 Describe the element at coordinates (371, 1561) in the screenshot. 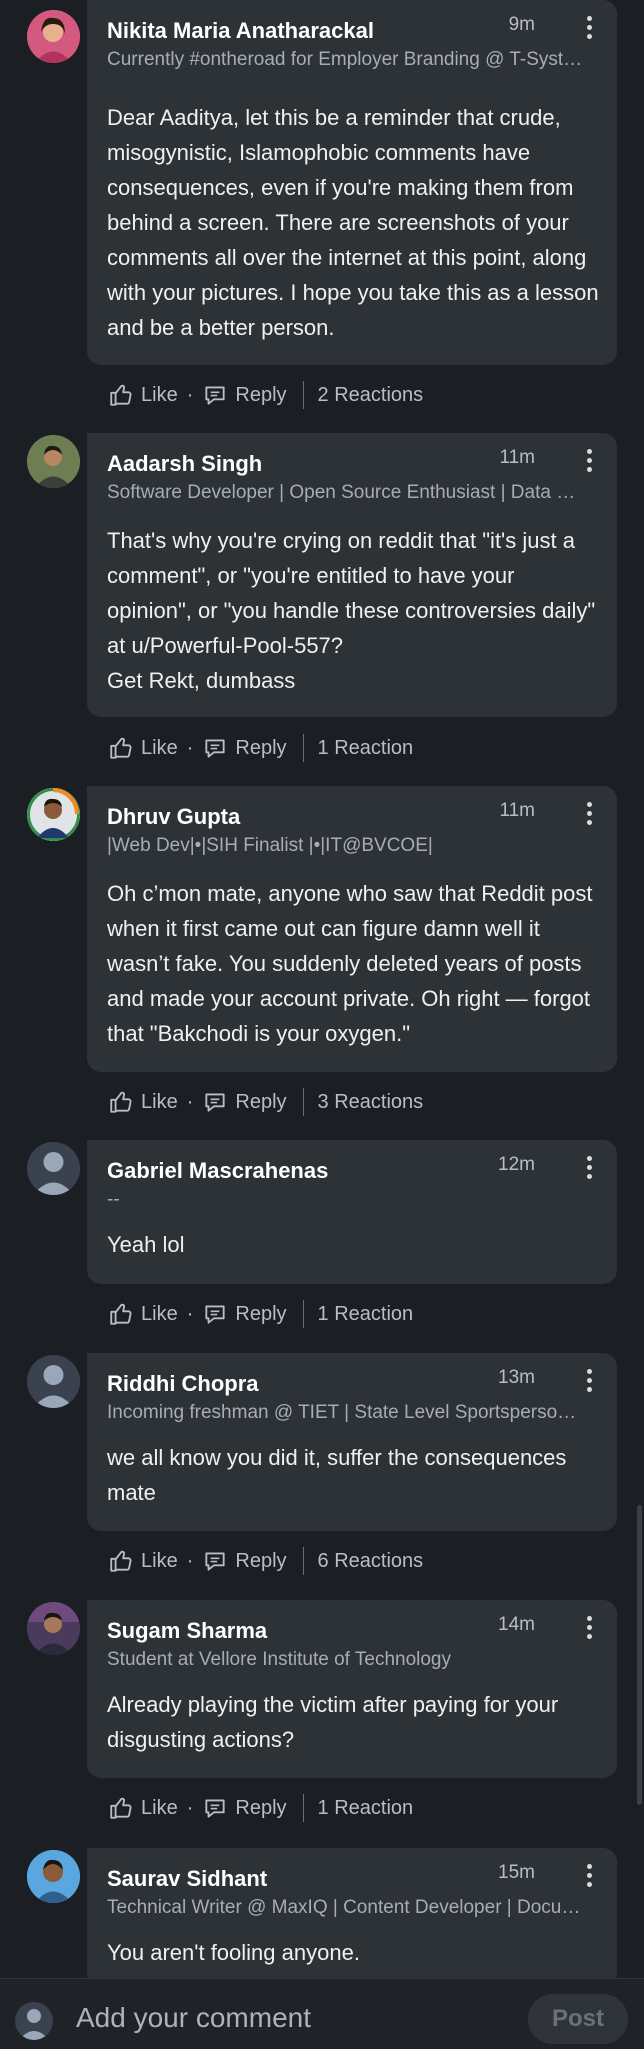

I see `reactions-count: 6 Reactions` at that location.